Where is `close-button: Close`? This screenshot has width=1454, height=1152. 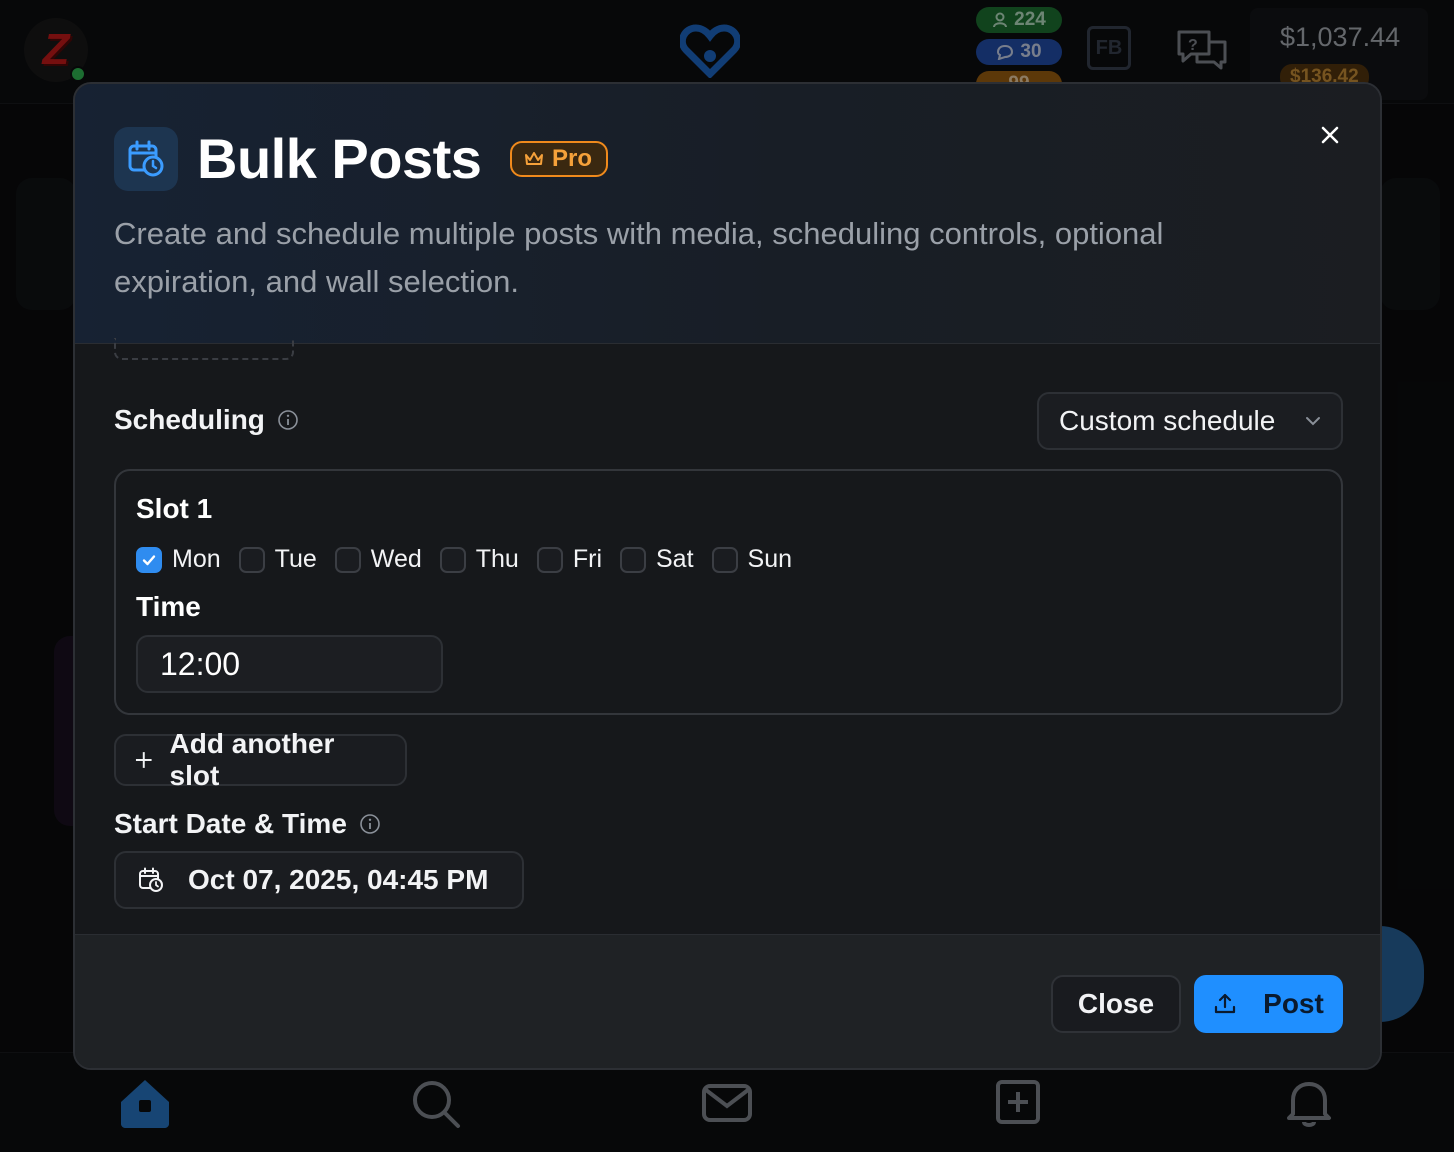
close-button: Close is located at coordinates (1116, 1004).